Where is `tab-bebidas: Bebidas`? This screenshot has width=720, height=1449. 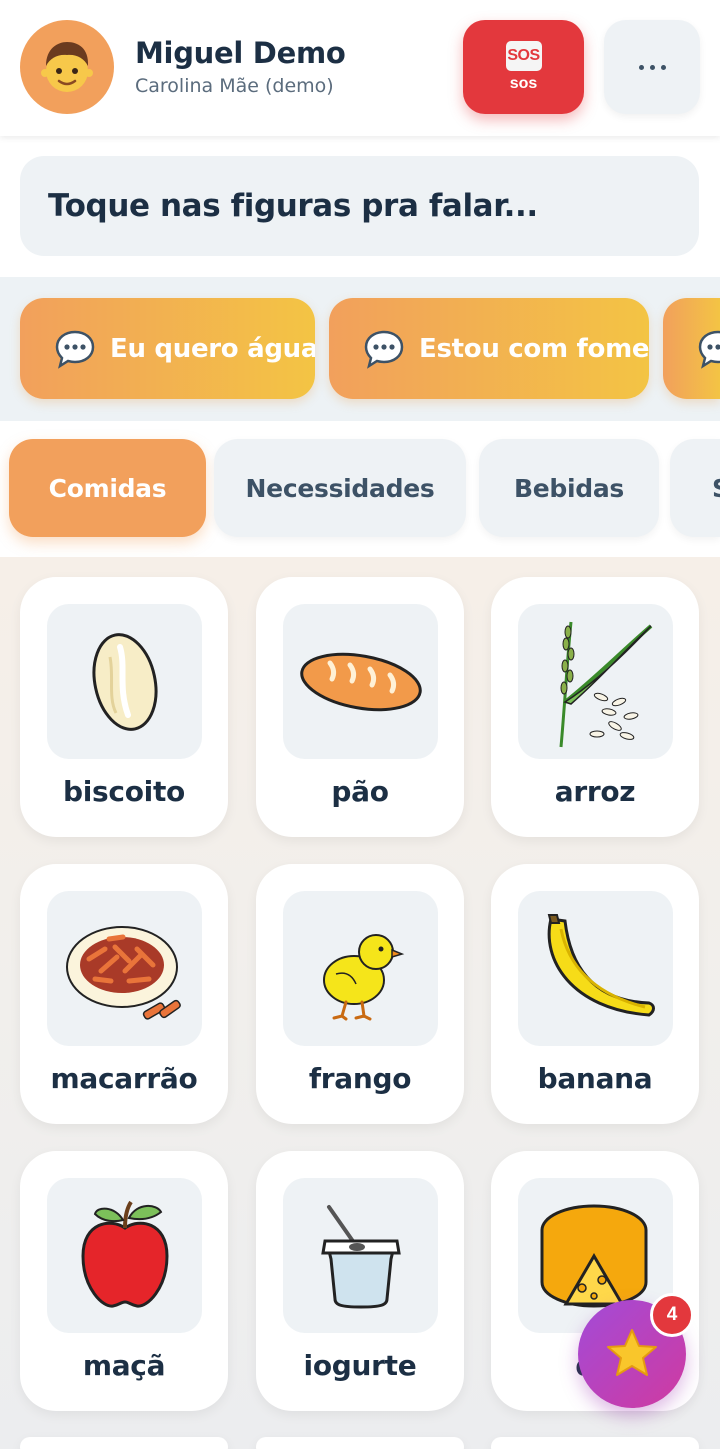 tab-bebidas: Bebidas is located at coordinates (569, 488).